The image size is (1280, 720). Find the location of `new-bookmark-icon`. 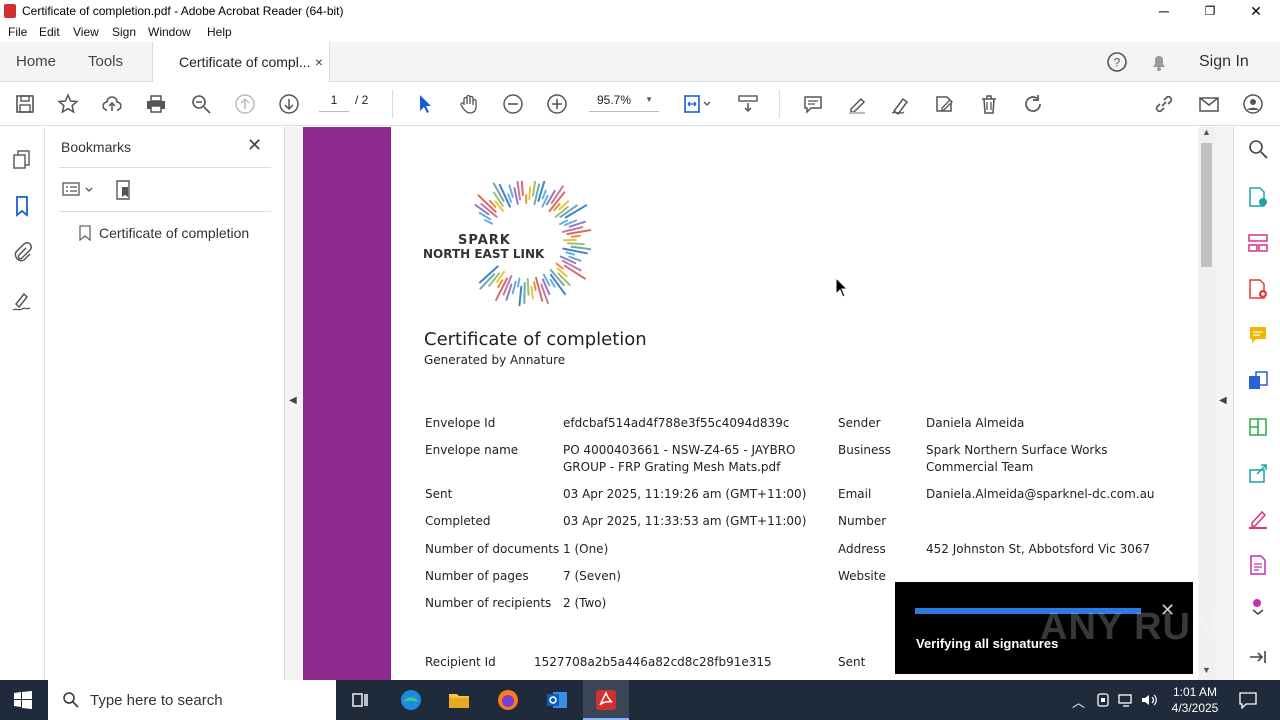

new-bookmark-icon is located at coordinates (124, 190).